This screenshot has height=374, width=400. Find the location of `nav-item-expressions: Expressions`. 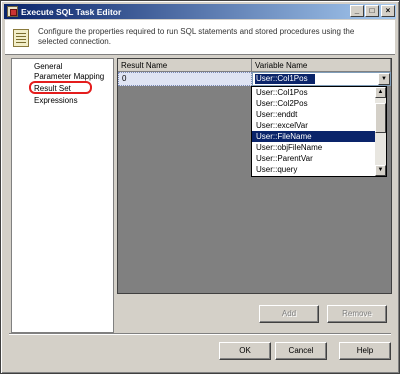

nav-item-expressions: Expressions is located at coordinates (56, 100).